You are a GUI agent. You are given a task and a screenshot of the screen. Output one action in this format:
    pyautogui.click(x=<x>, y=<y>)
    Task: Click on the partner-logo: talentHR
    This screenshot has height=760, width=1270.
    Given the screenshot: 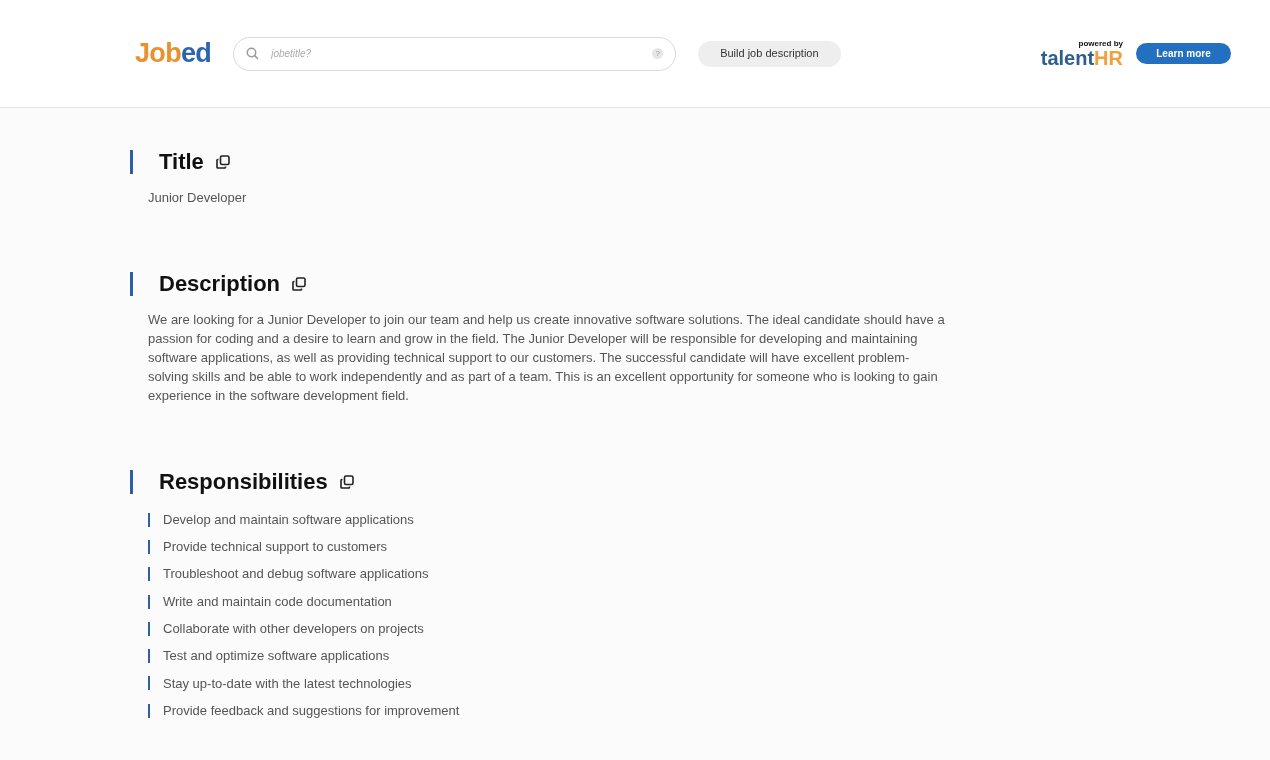 What is the action you would take?
    pyautogui.click(x=1081, y=57)
    